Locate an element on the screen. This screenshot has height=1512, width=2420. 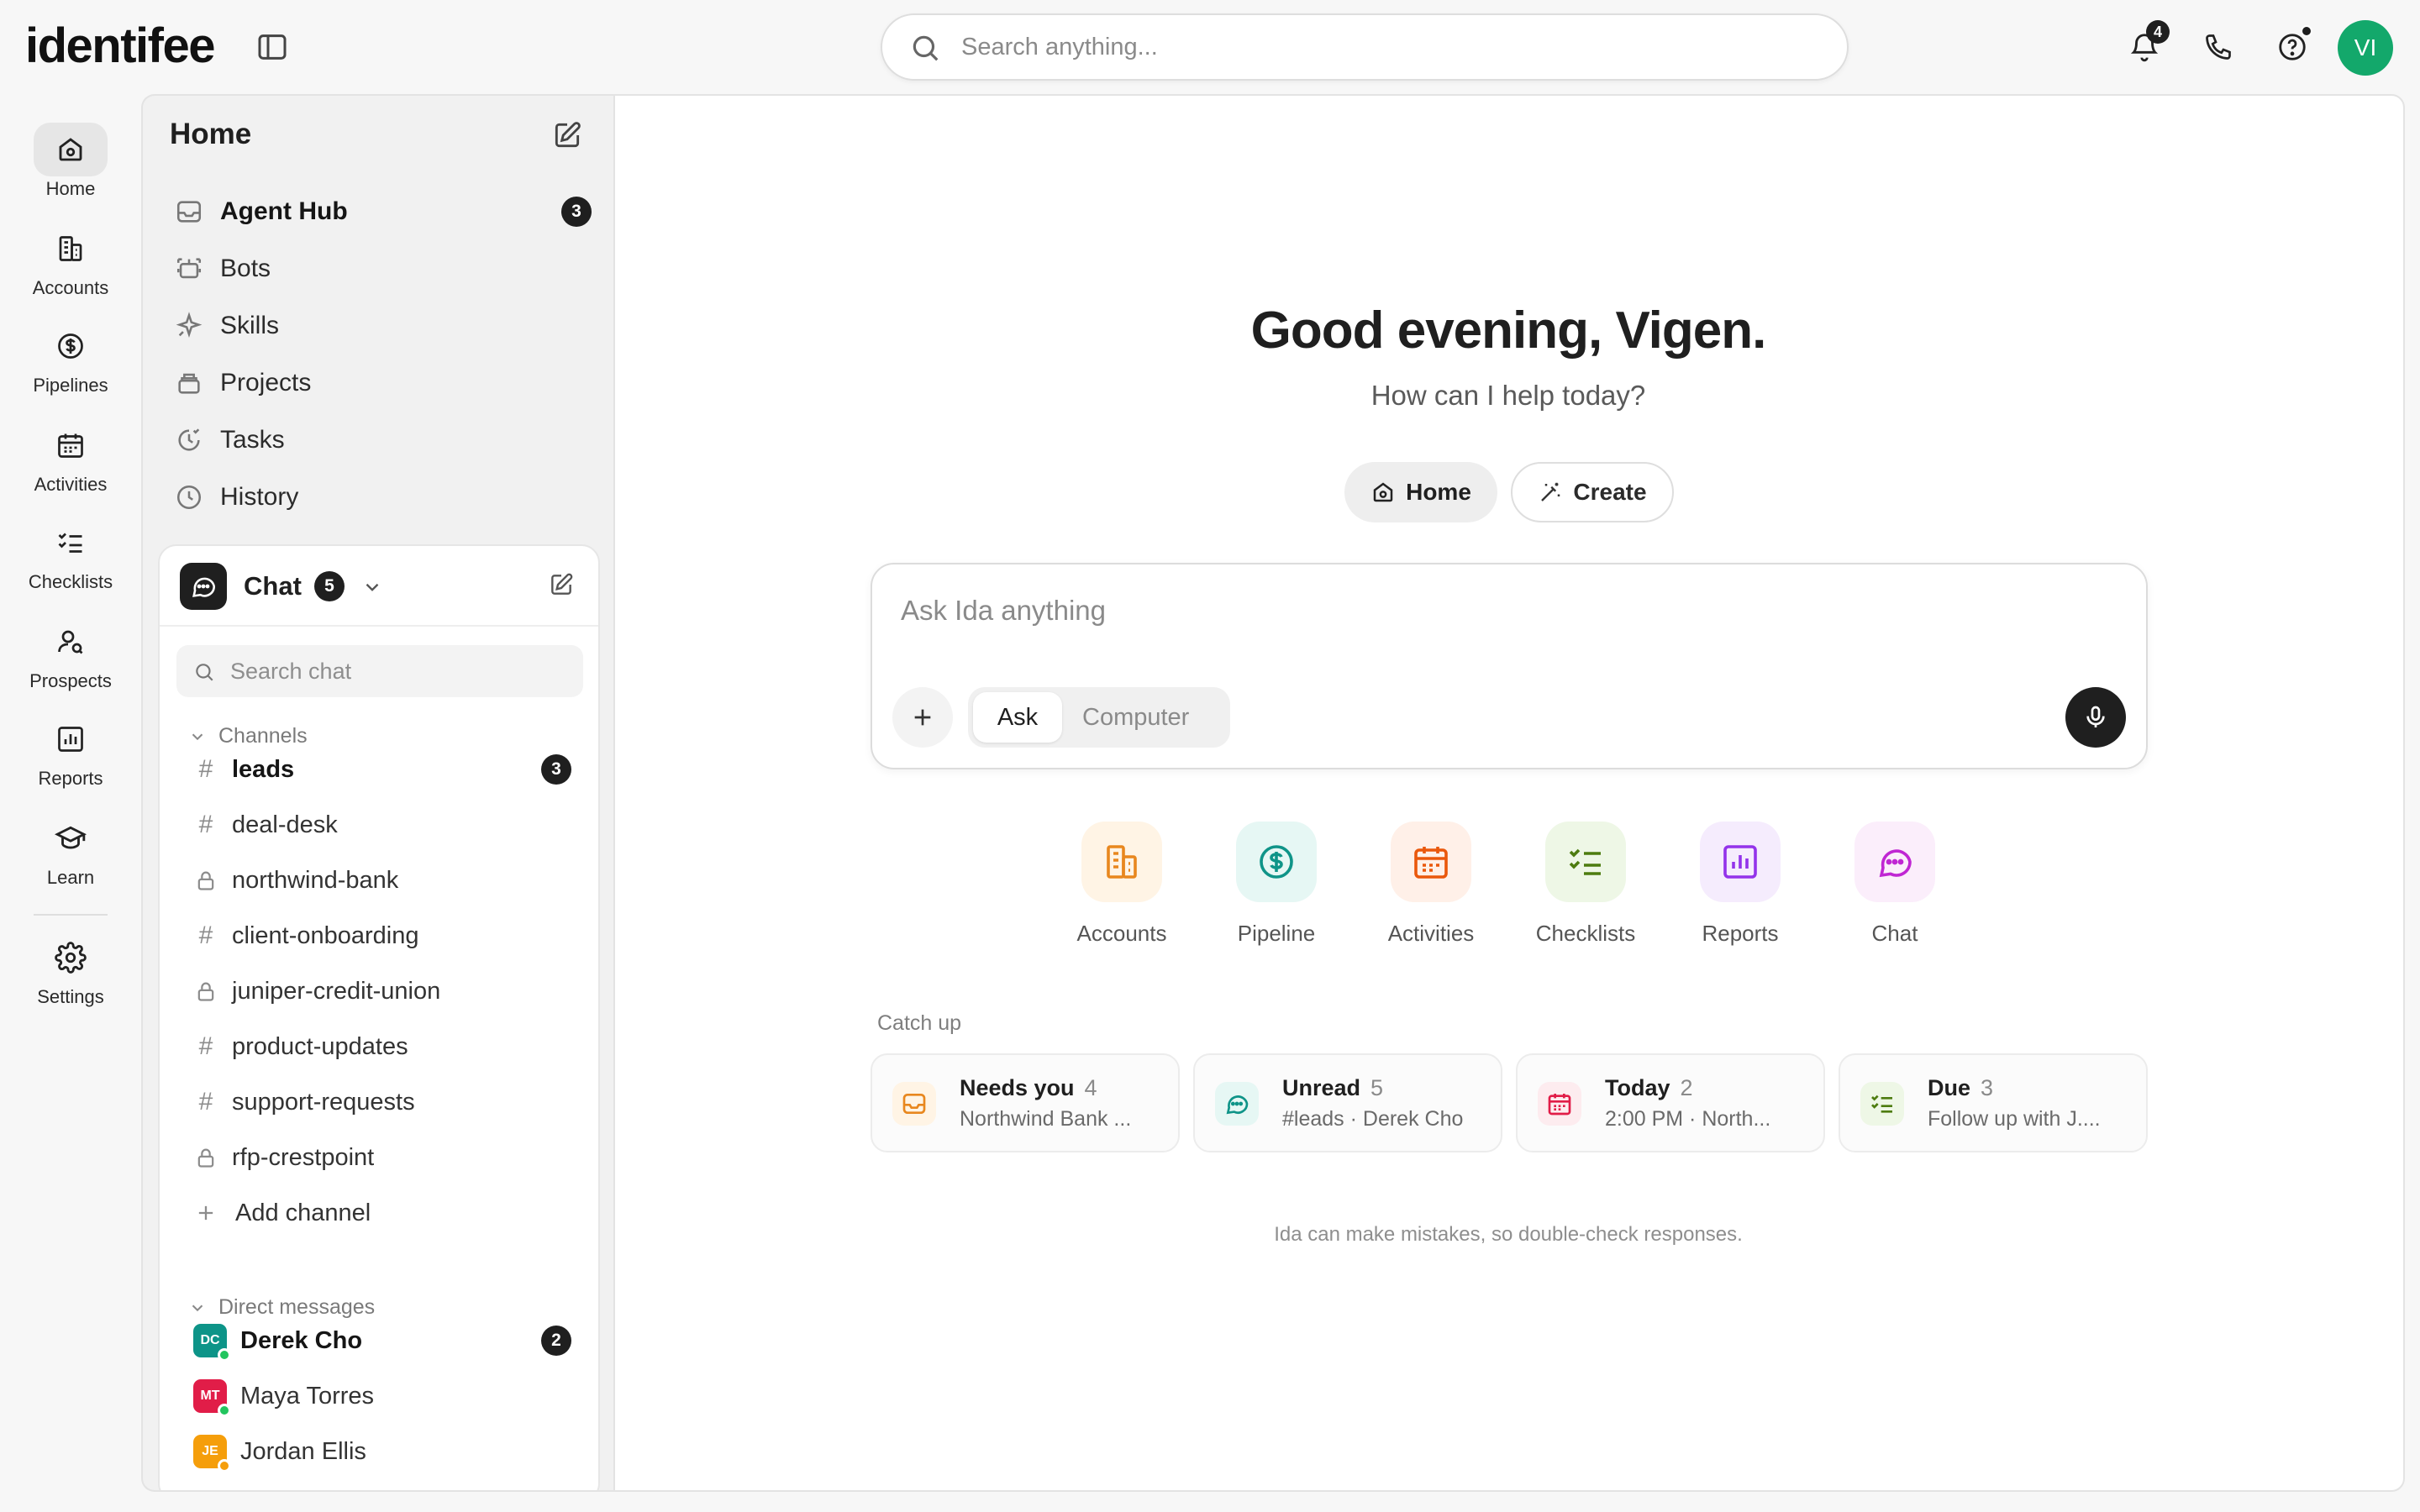
rail-item-accounts: Accounts is located at coordinates (70, 260).